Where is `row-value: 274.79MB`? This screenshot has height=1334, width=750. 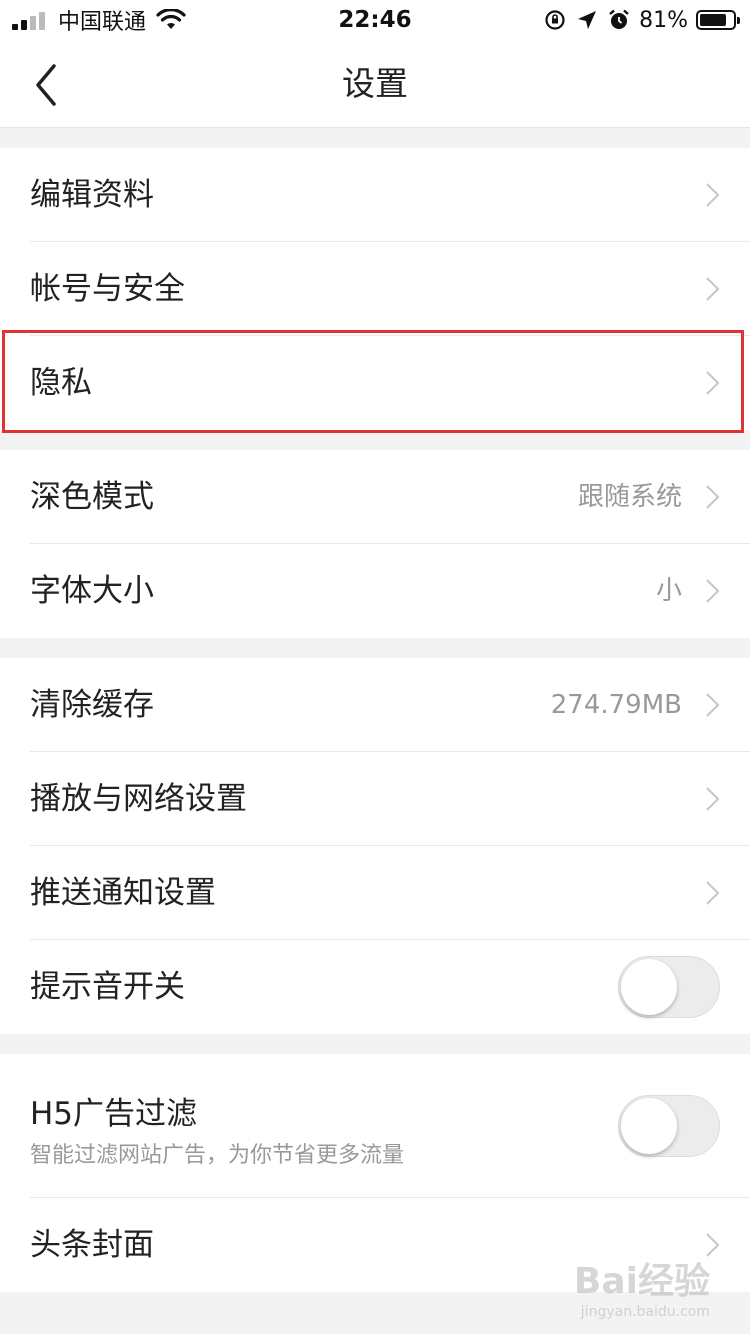
row-value: 274.79MB is located at coordinates (616, 705).